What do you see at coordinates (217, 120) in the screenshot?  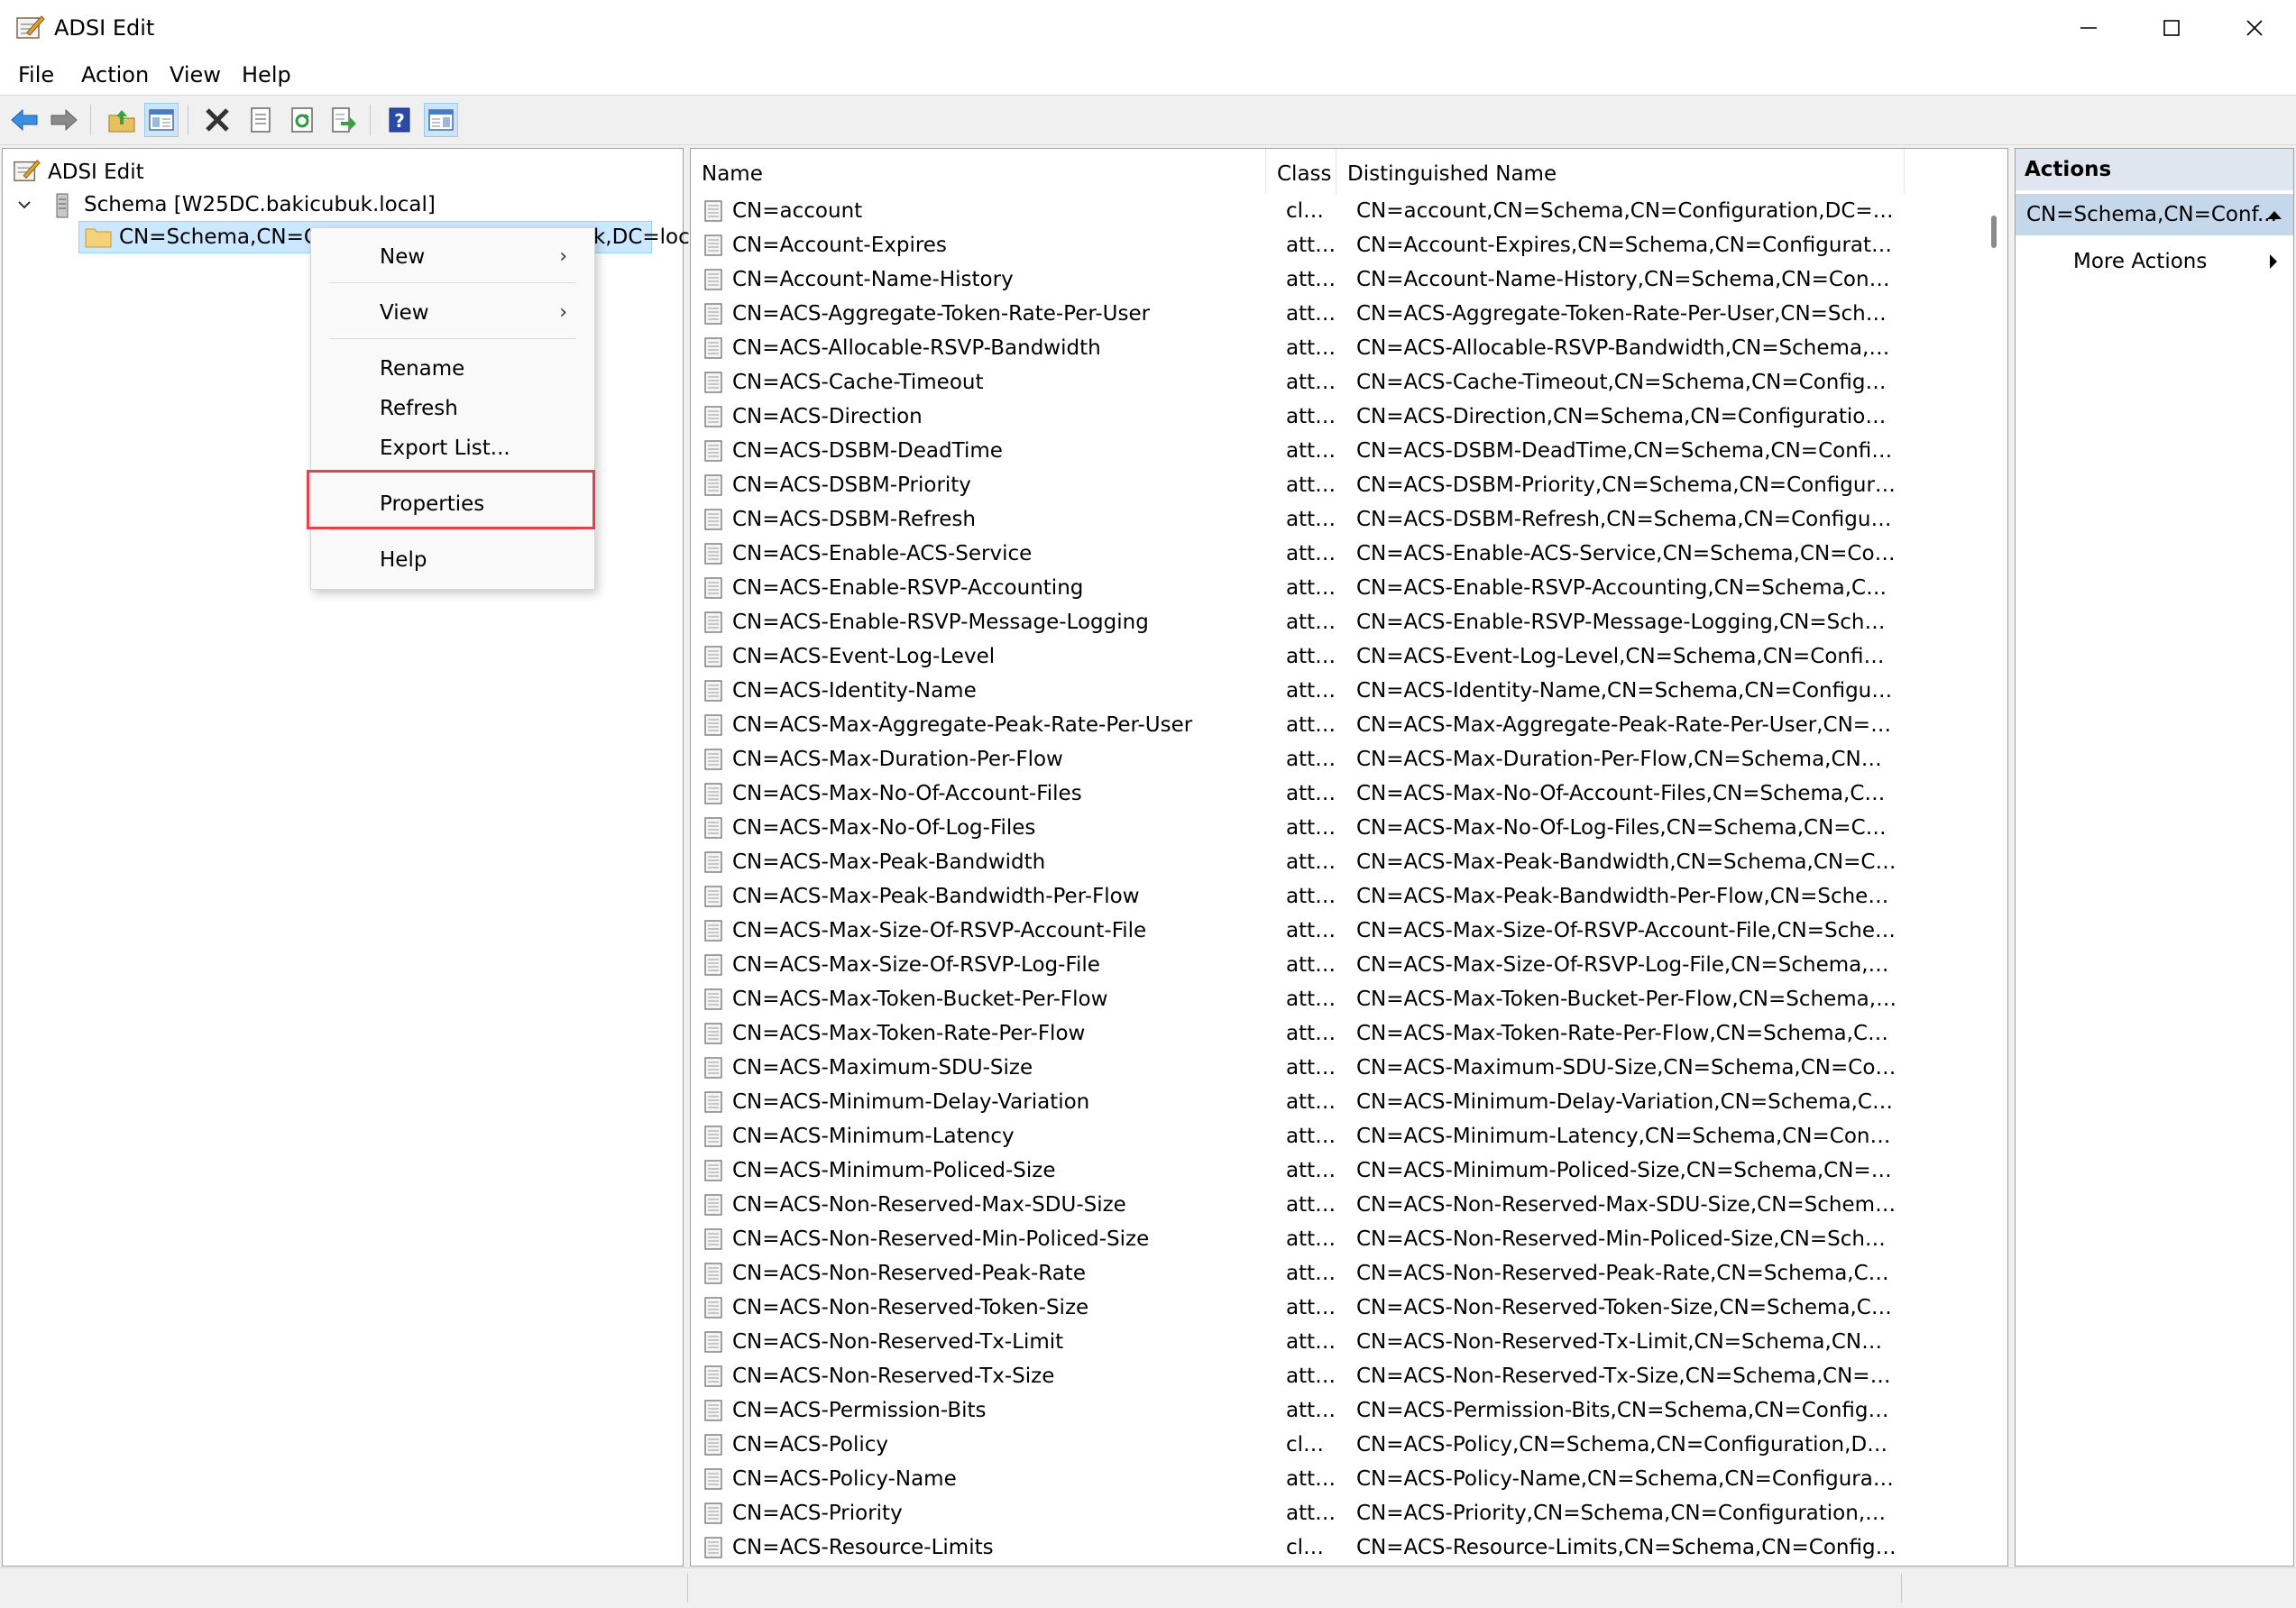 I see `delete-button` at bounding box center [217, 120].